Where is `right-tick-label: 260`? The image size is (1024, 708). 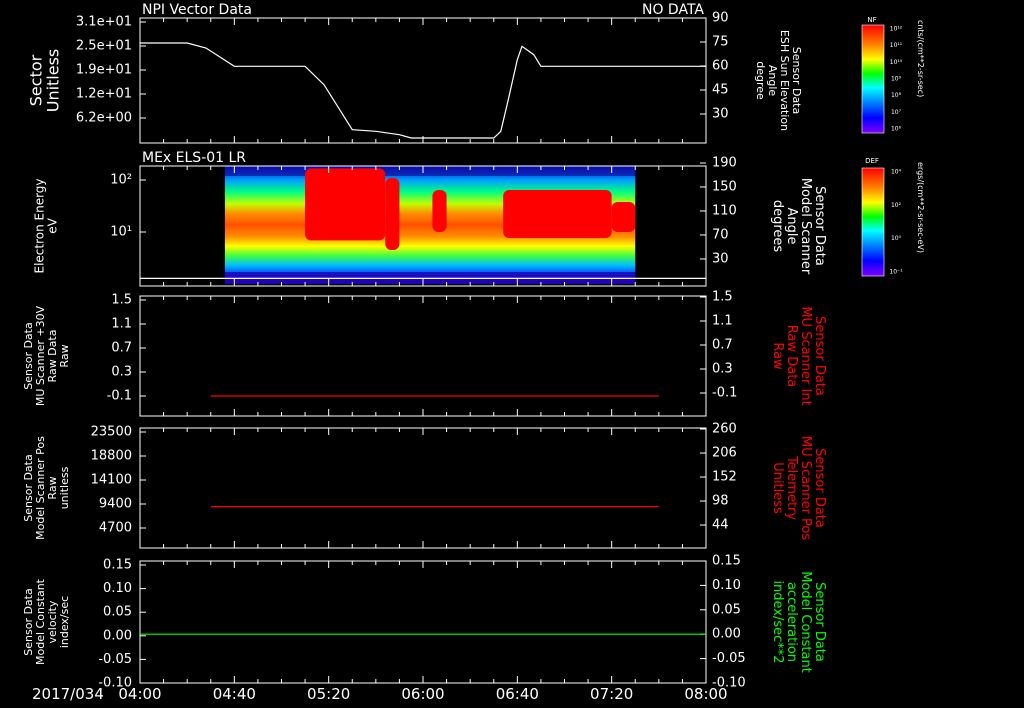 right-tick-label: 260 is located at coordinates (724, 429).